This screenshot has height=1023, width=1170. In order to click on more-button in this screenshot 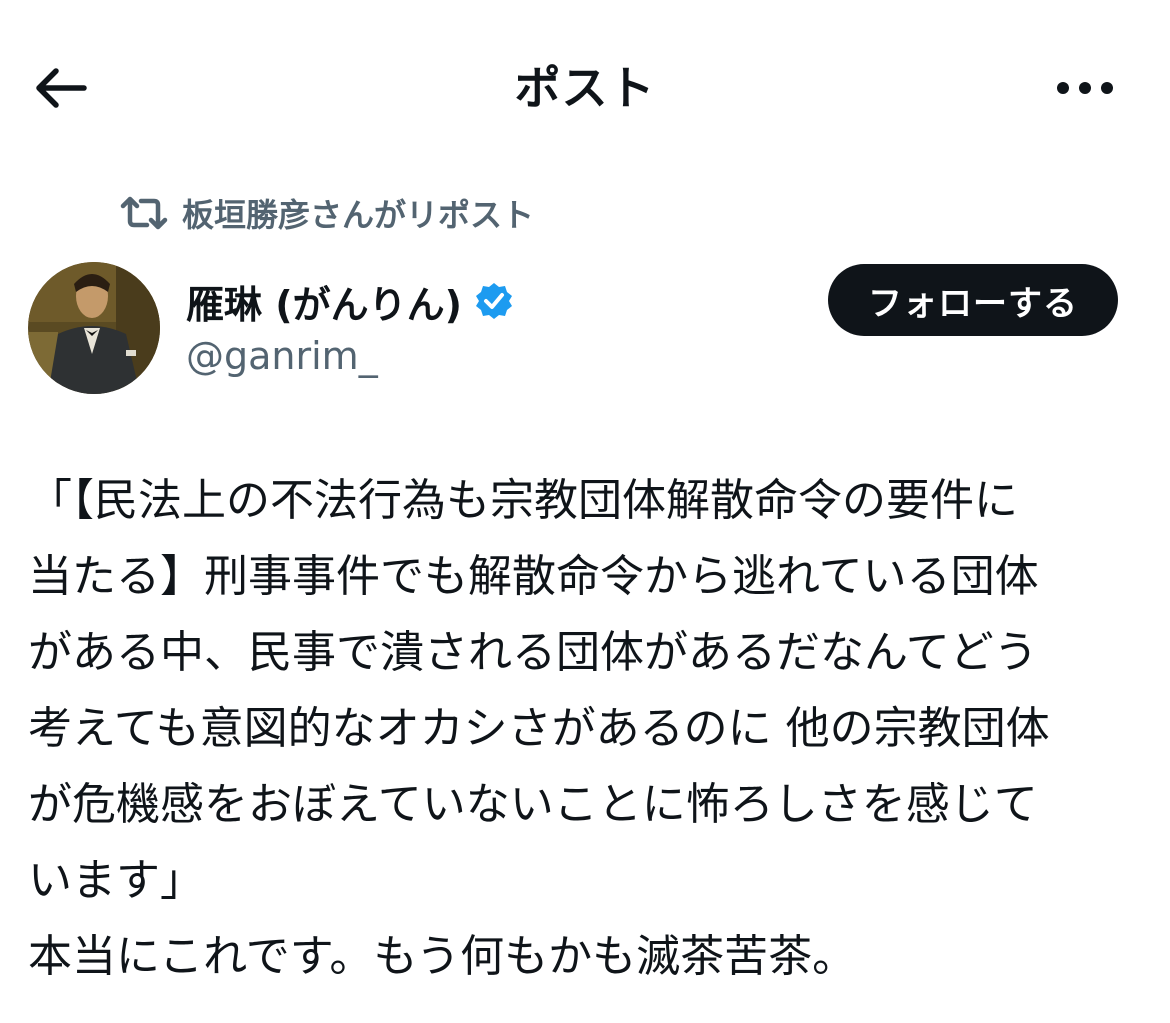, I will do `click(1085, 88)`.